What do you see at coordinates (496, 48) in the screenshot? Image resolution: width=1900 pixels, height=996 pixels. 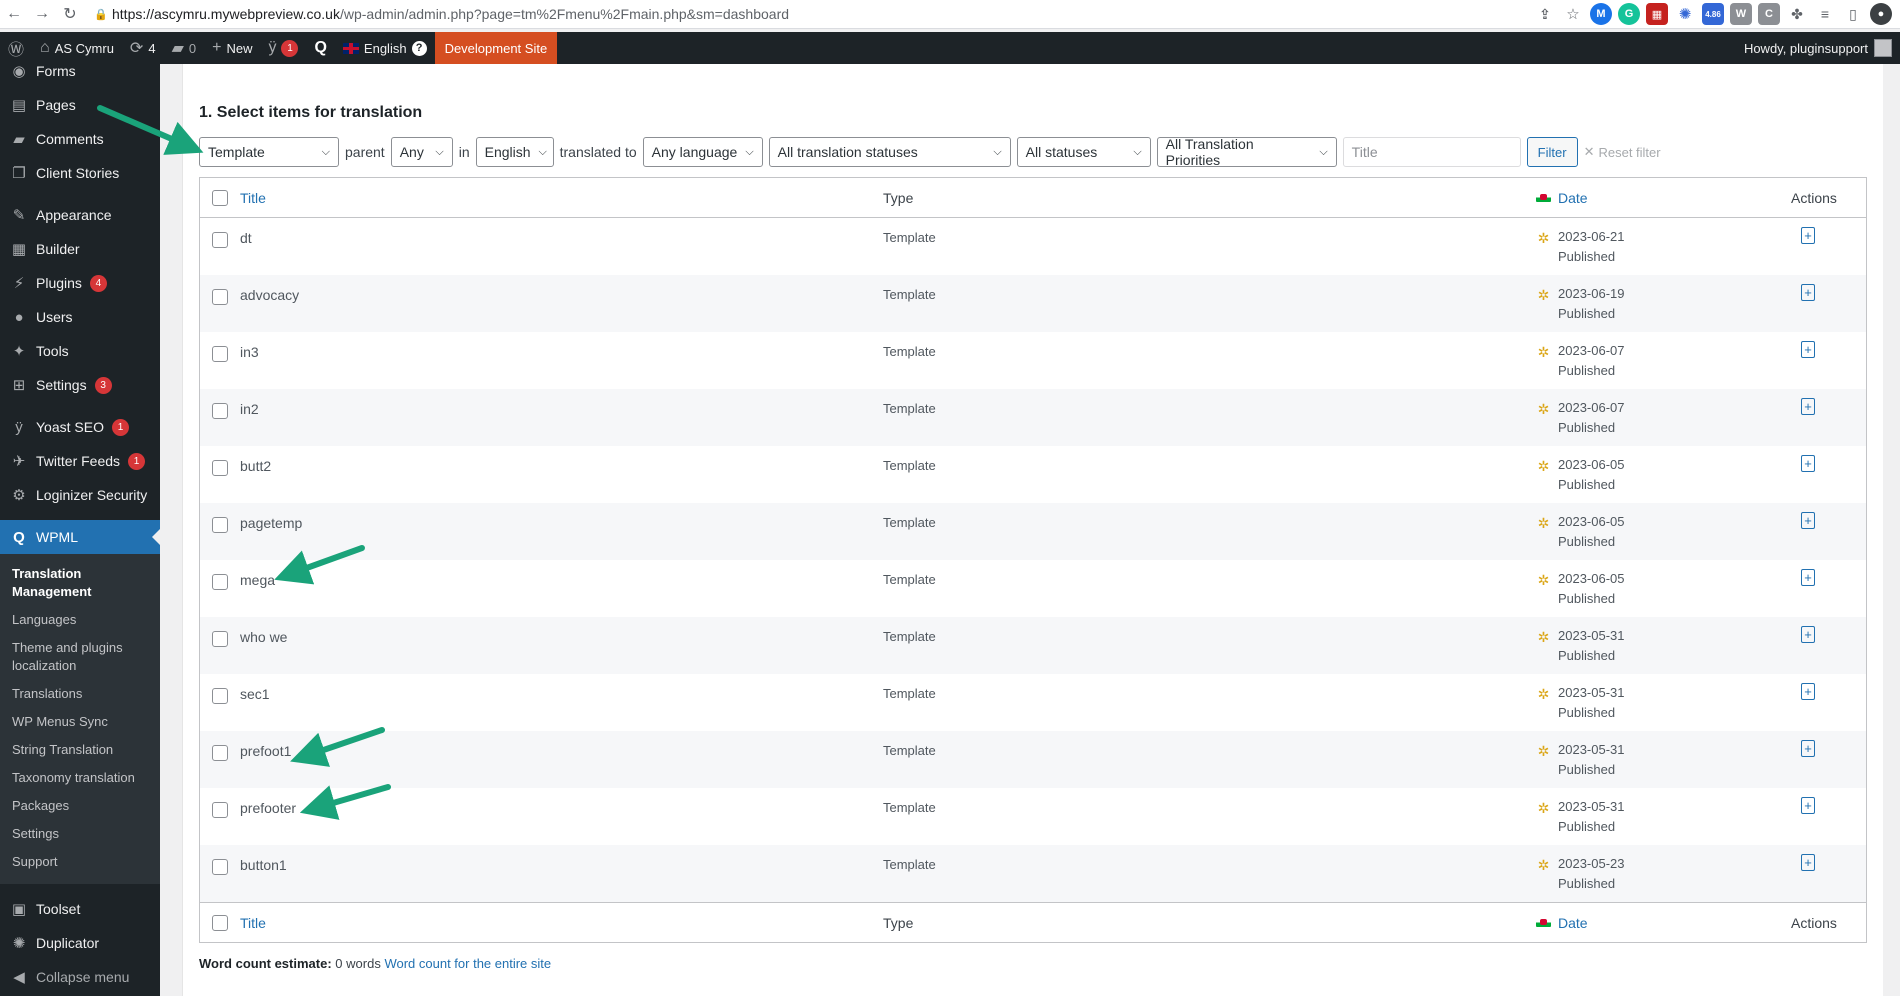 I see `development-site-badge: Development Site` at bounding box center [496, 48].